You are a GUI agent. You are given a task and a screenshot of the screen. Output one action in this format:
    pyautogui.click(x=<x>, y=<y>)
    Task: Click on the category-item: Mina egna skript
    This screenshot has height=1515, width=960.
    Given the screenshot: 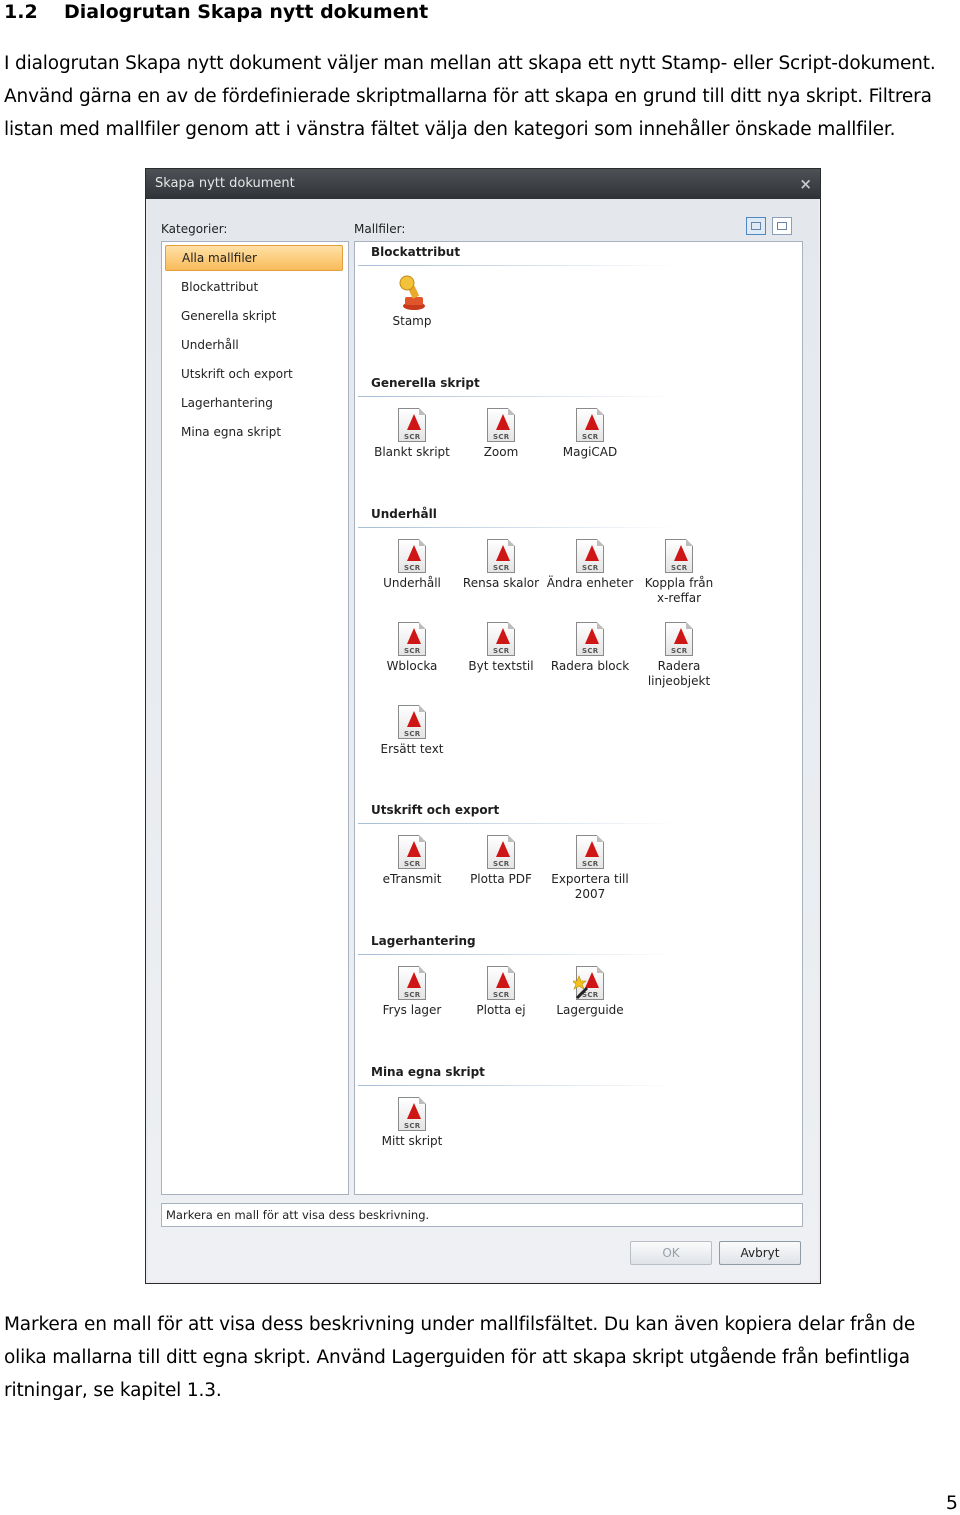 What is the action you would take?
    pyautogui.click(x=254, y=432)
    